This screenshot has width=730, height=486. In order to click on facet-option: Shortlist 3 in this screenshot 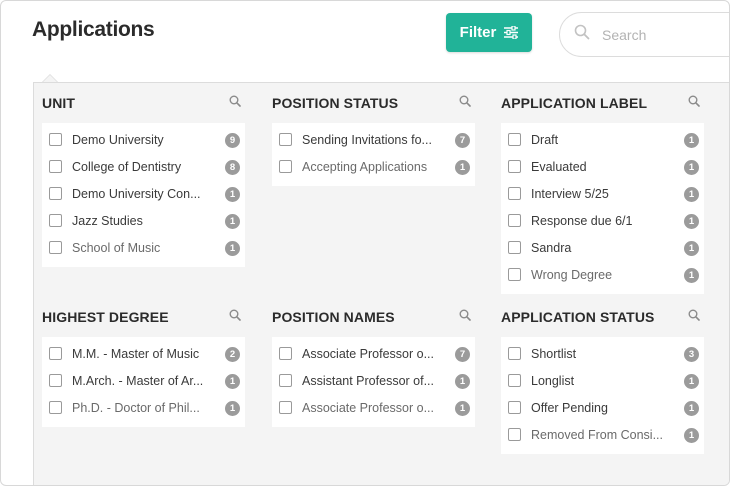, I will do `click(602, 353)`.